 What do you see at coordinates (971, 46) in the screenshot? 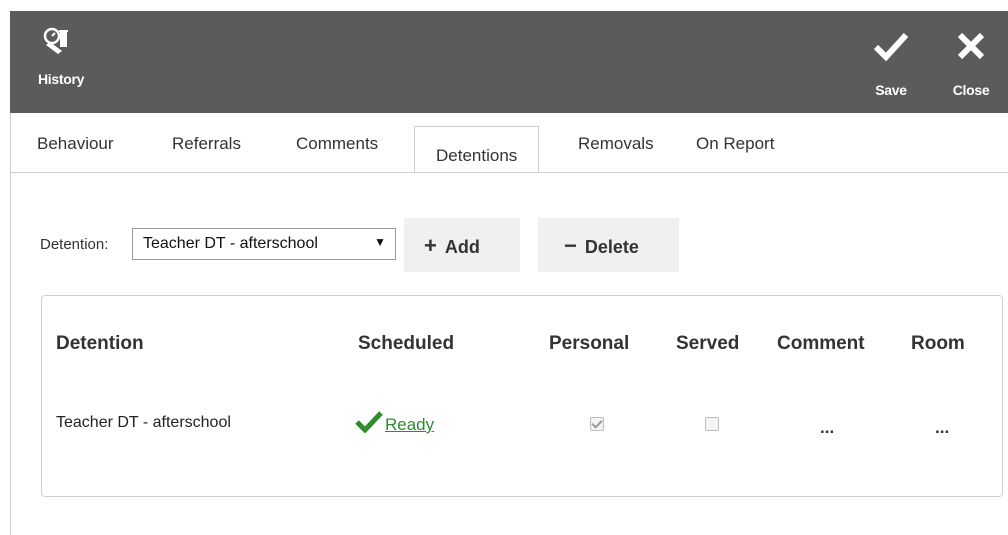
I see `close-icon` at bounding box center [971, 46].